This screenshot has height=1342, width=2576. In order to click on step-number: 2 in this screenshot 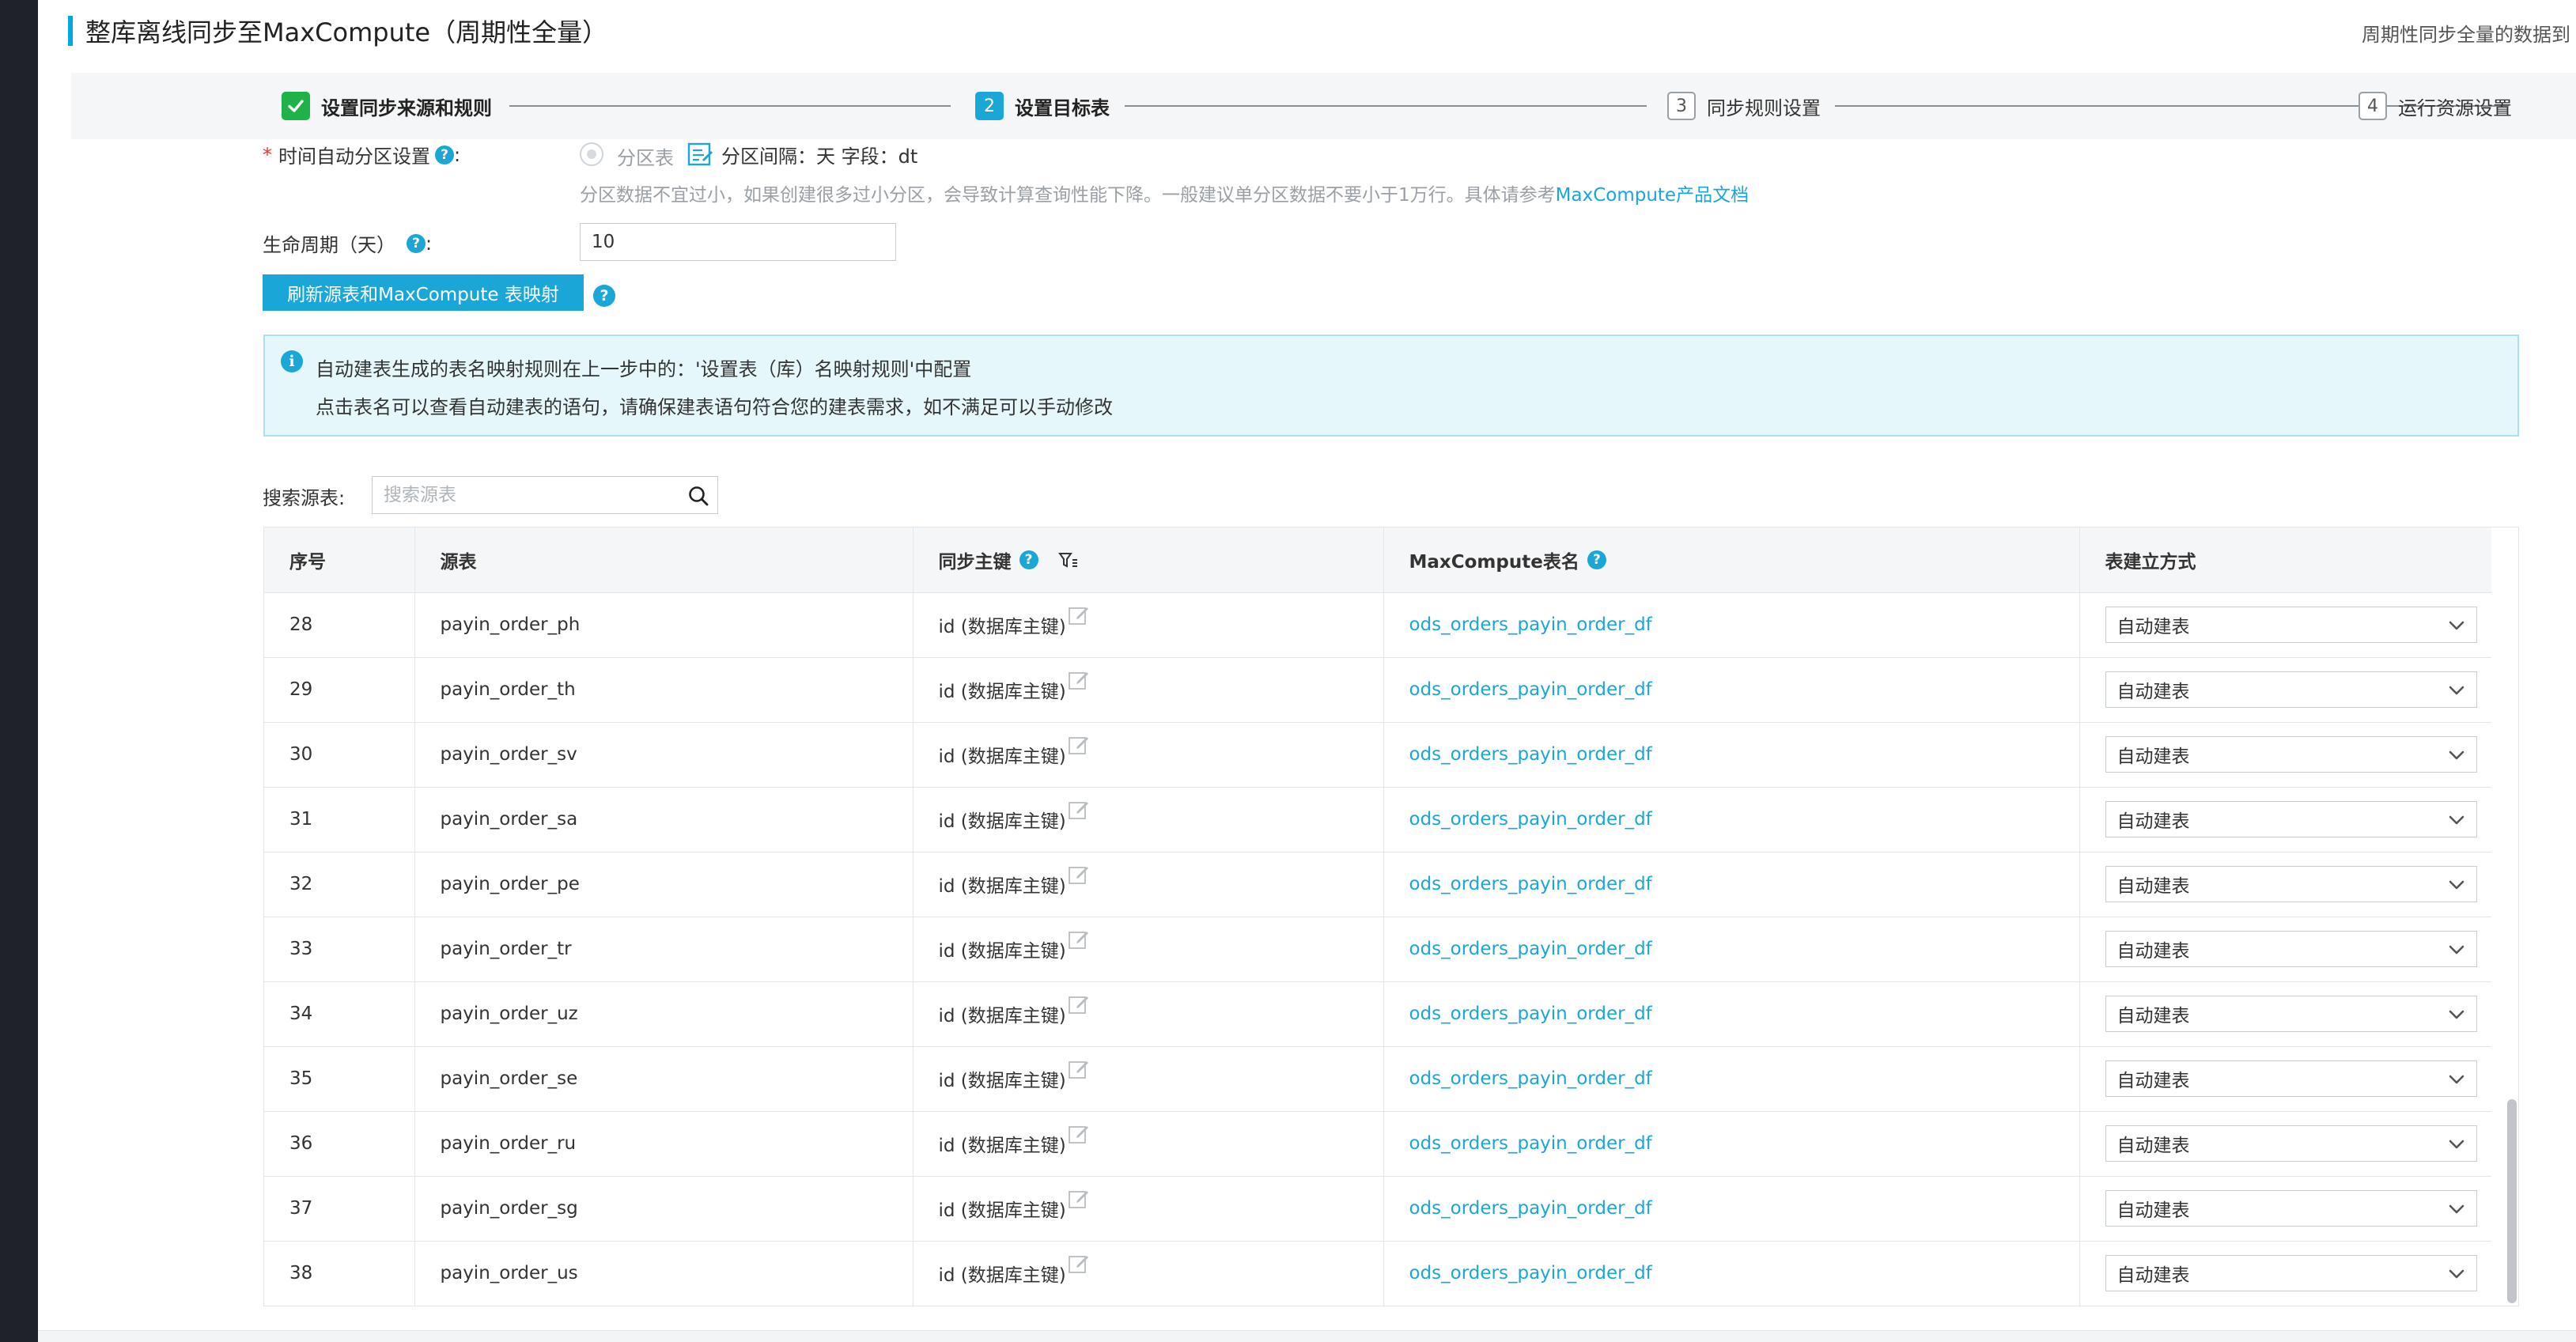, I will do `click(989, 106)`.